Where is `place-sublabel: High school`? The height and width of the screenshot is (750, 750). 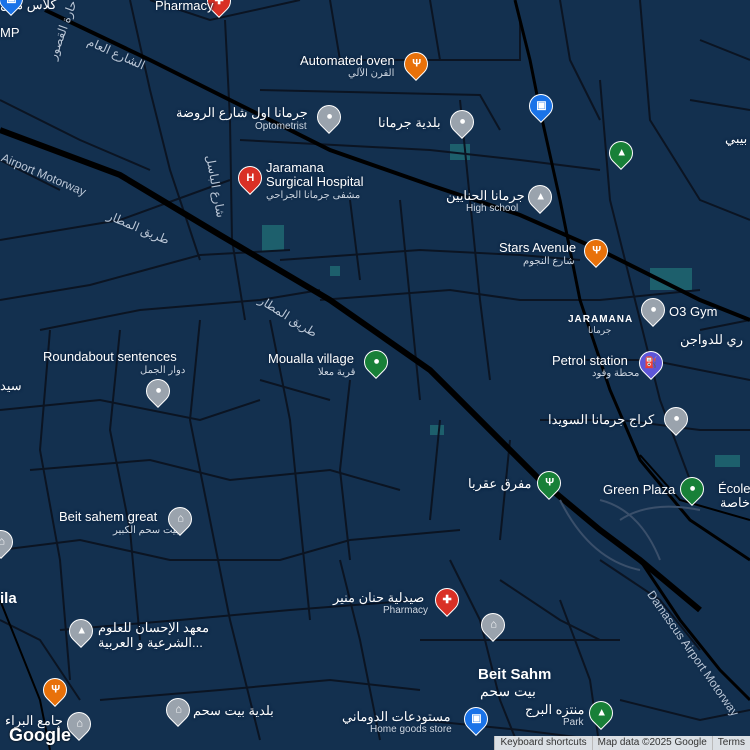 place-sublabel: High school is located at coordinates (492, 208).